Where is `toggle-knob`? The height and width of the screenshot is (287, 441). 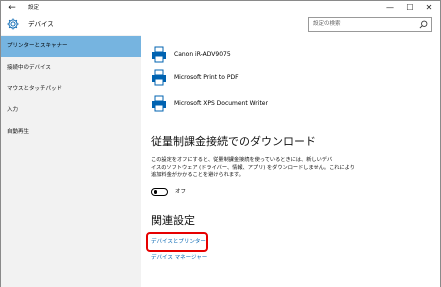 toggle-knob is located at coordinates (155, 192).